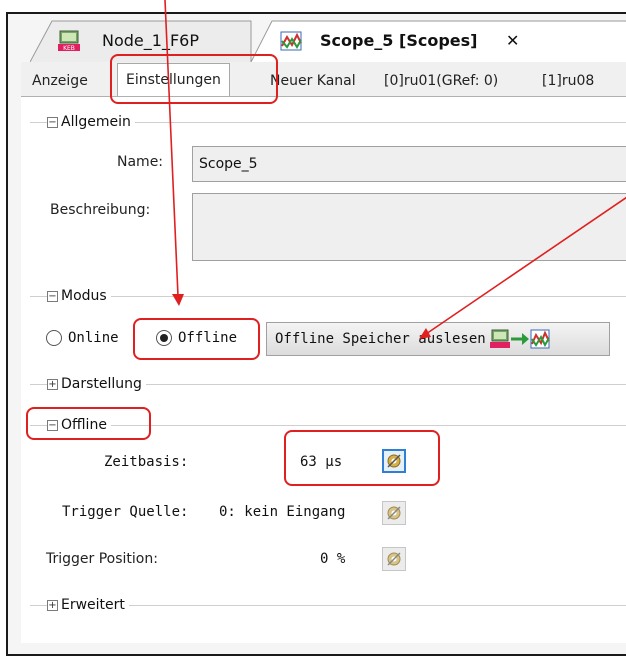  I want to click on keb-device-icon, so click(499, 339).